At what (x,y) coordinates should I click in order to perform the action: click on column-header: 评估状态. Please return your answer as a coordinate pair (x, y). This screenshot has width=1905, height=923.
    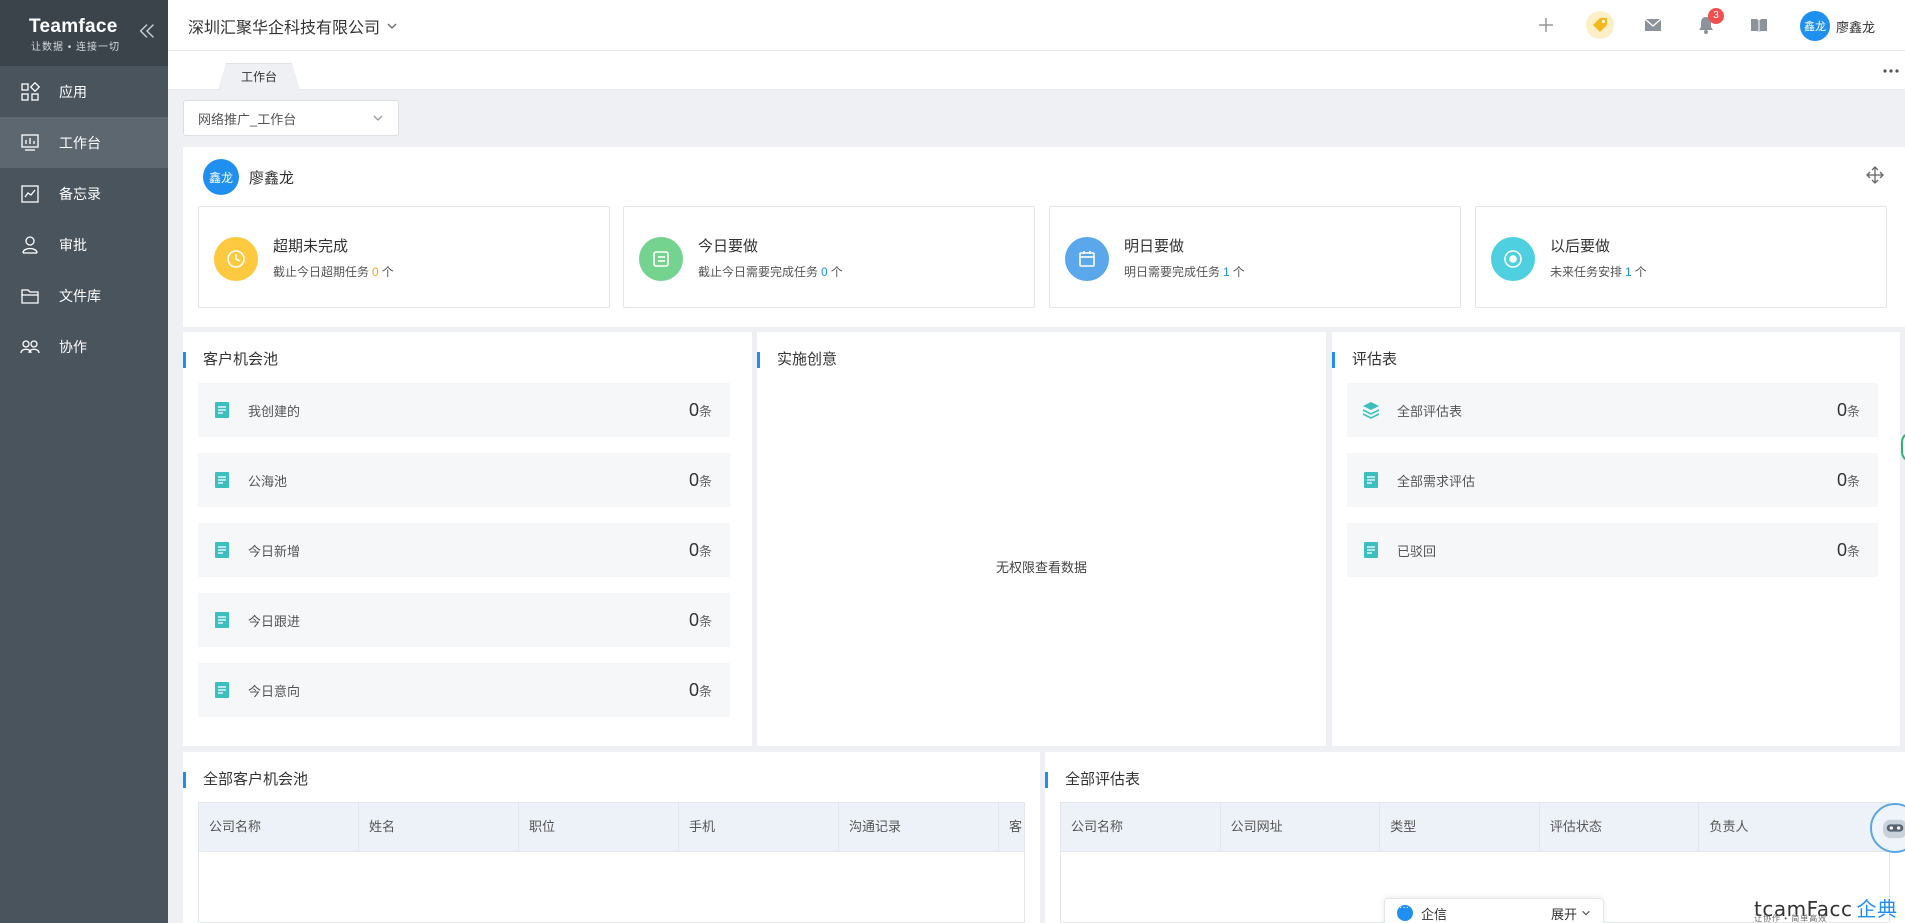
    Looking at the image, I should click on (1620, 827).